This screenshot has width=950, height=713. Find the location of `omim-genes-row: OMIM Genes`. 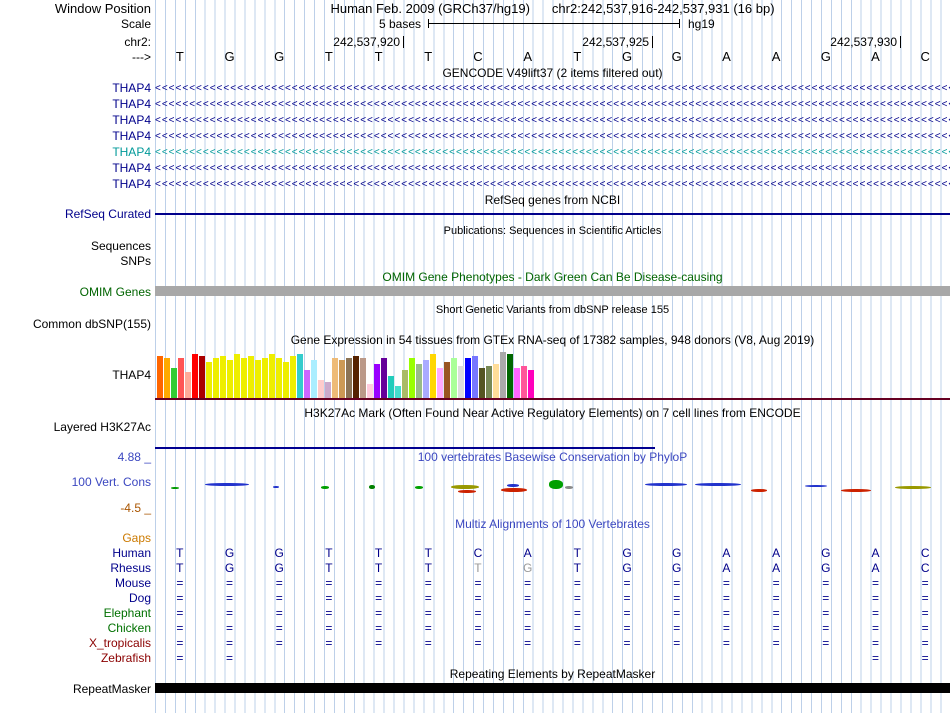

omim-genes-row: OMIM Genes is located at coordinates (475, 292).